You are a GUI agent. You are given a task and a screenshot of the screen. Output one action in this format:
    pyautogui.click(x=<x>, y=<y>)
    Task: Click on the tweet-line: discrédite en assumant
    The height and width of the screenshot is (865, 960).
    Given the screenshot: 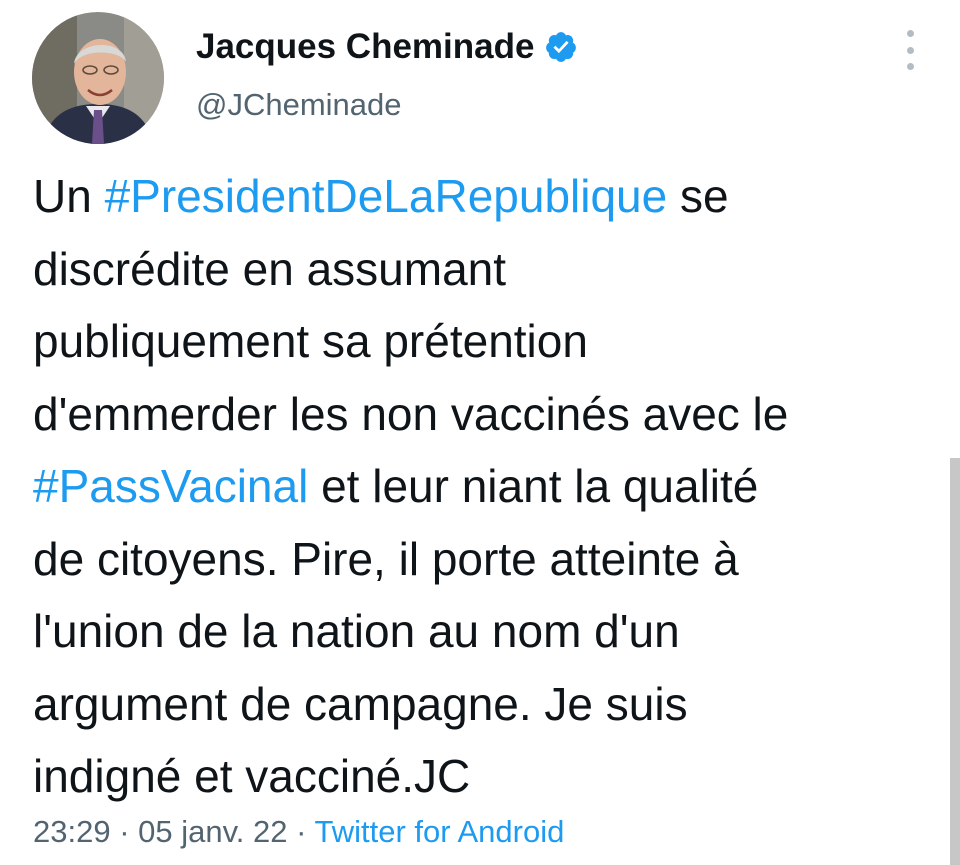 What is the action you would take?
    pyautogui.click(x=270, y=268)
    